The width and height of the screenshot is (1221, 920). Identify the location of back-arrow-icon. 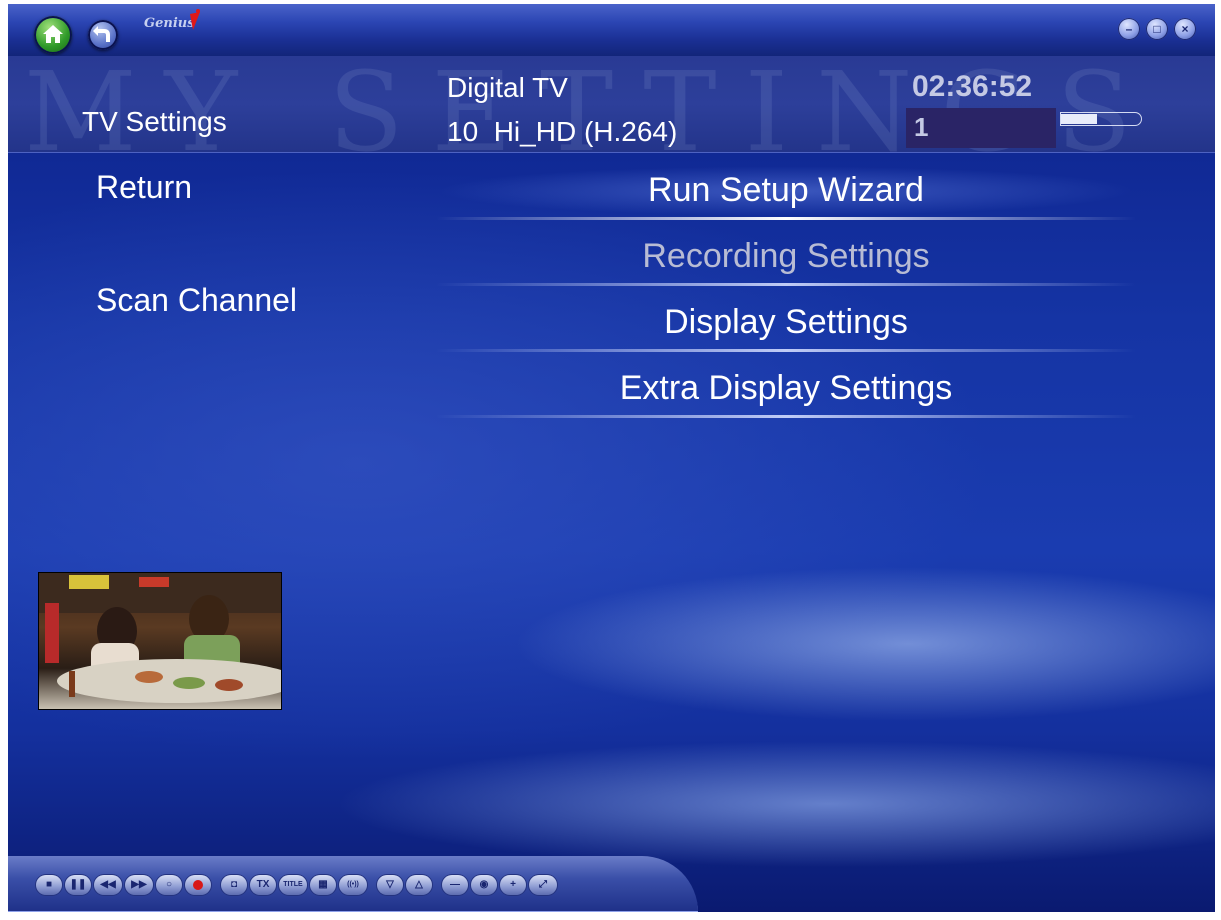
(101, 34).